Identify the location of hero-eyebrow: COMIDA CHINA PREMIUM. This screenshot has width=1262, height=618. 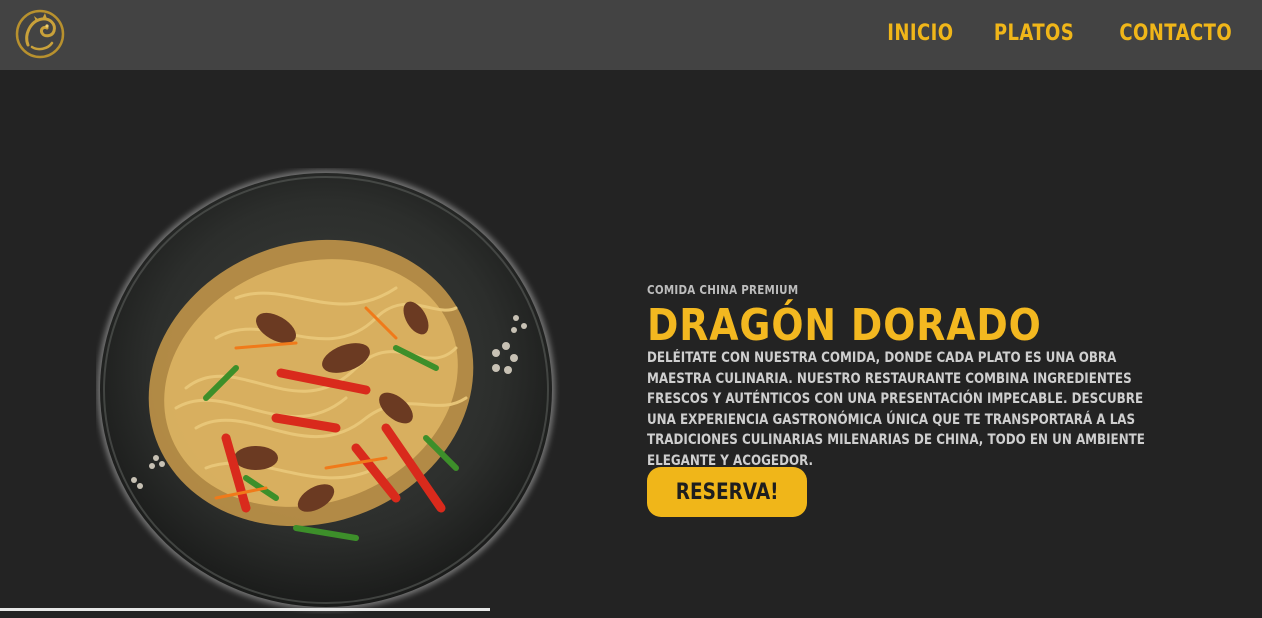
(723, 290).